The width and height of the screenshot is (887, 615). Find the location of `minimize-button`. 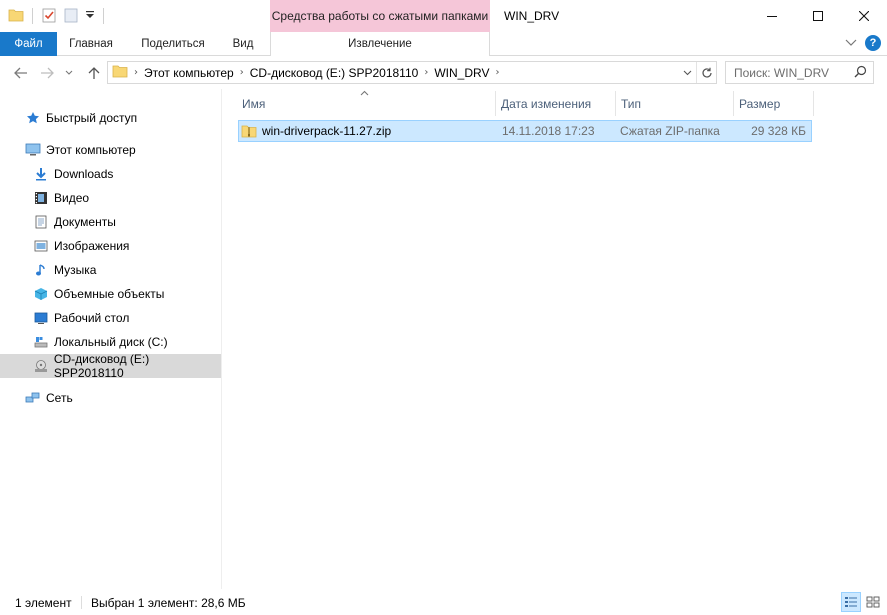

minimize-button is located at coordinates (772, 15).